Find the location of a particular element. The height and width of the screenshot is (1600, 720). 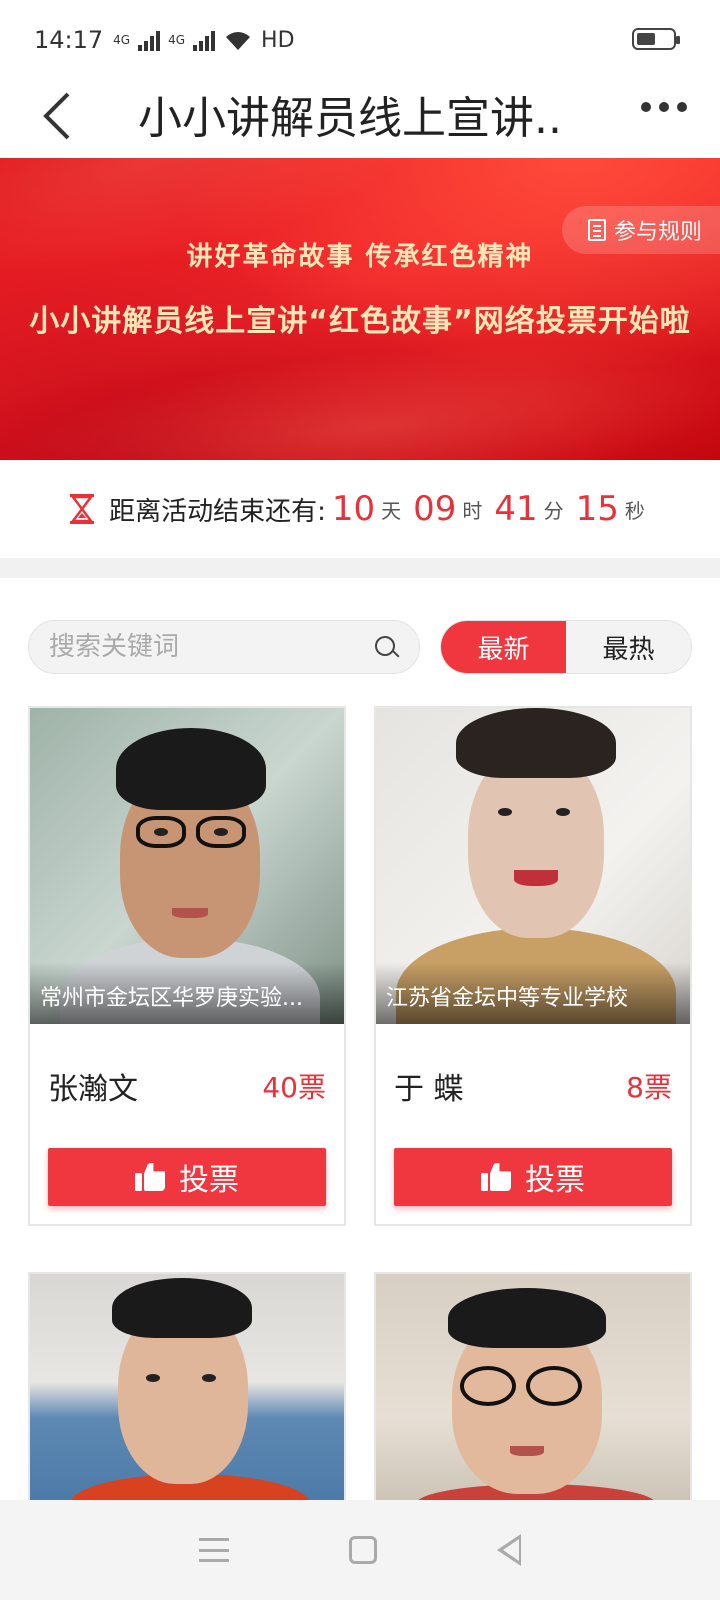

search-box is located at coordinates (224, 647).